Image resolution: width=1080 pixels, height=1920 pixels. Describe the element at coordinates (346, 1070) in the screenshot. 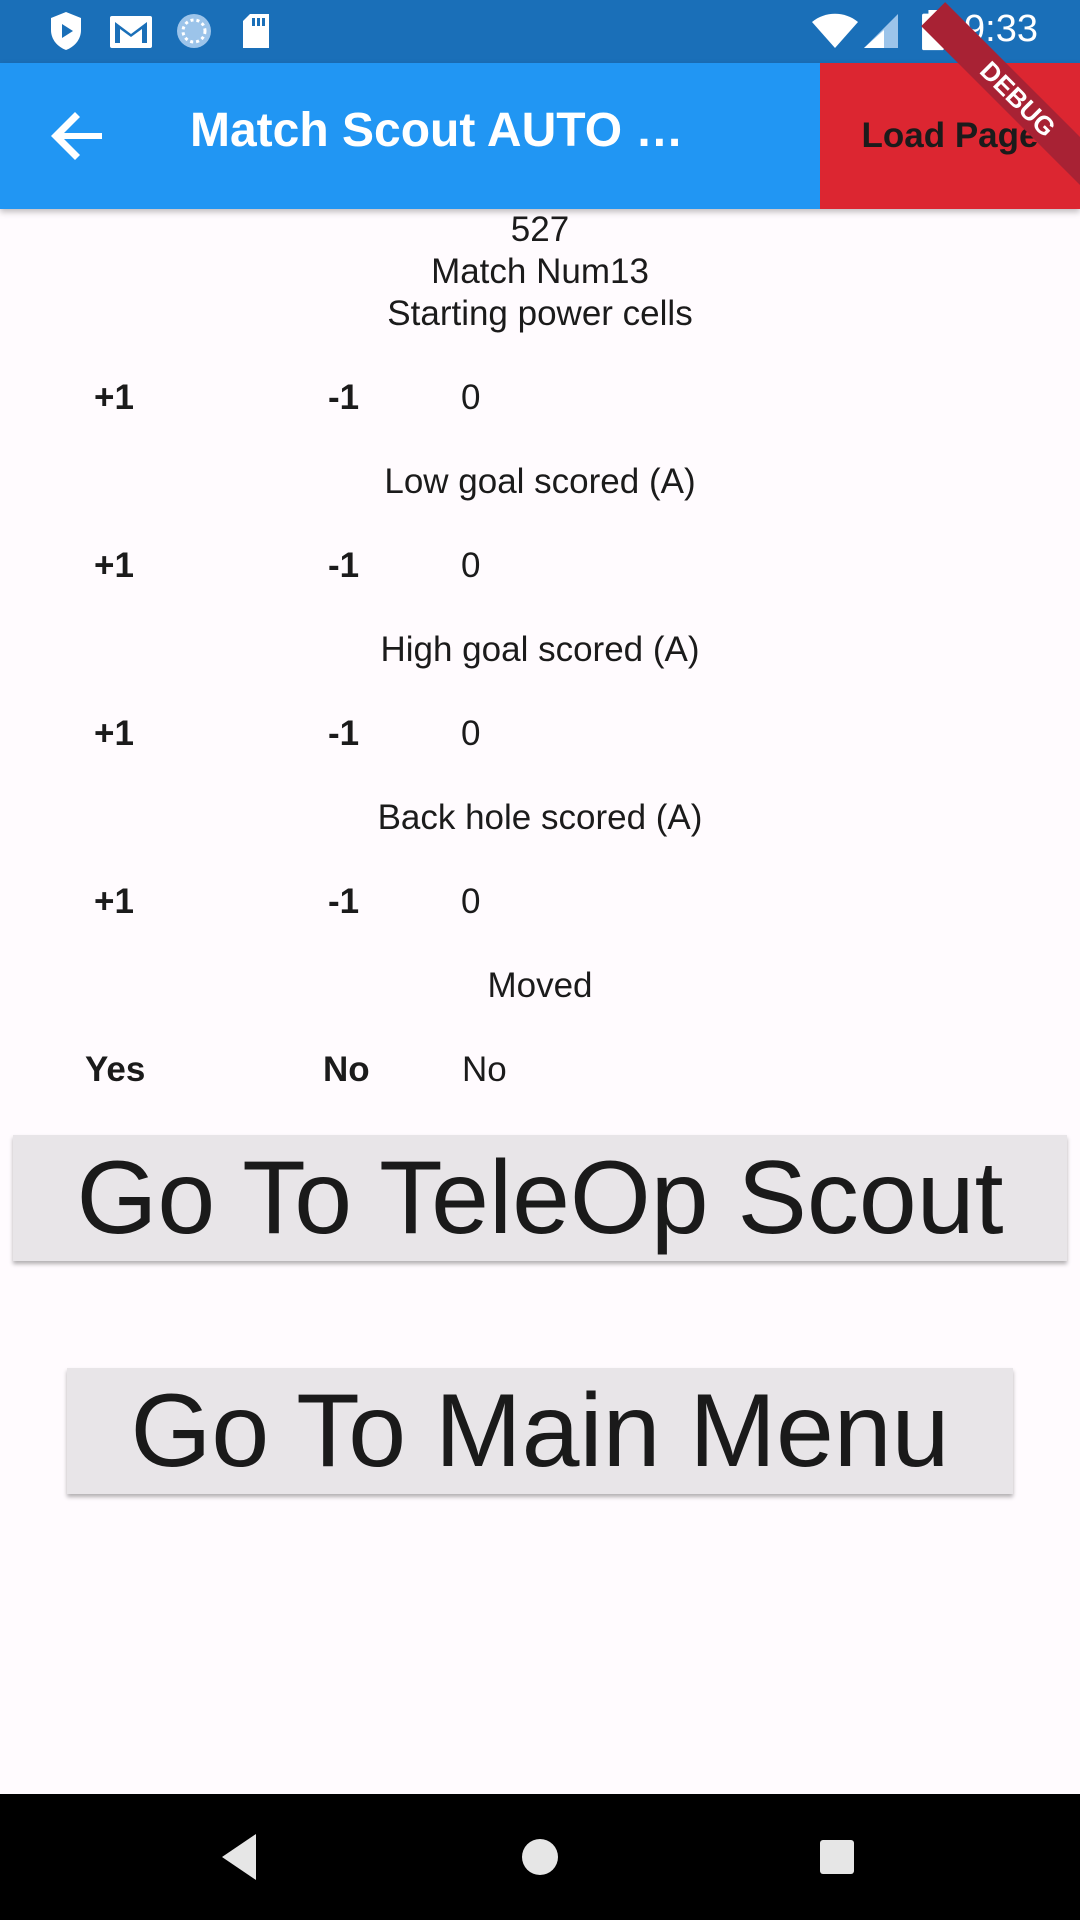

I see `moved-no-button: No` at that location.